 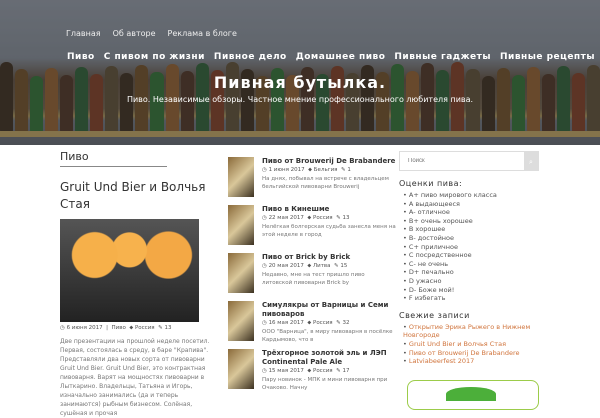 What do you see at coordinates (469, 361) in the screenshot?
I see `recent-post-link: Latviabeerfest 2017` at bounding box center [469, 361].